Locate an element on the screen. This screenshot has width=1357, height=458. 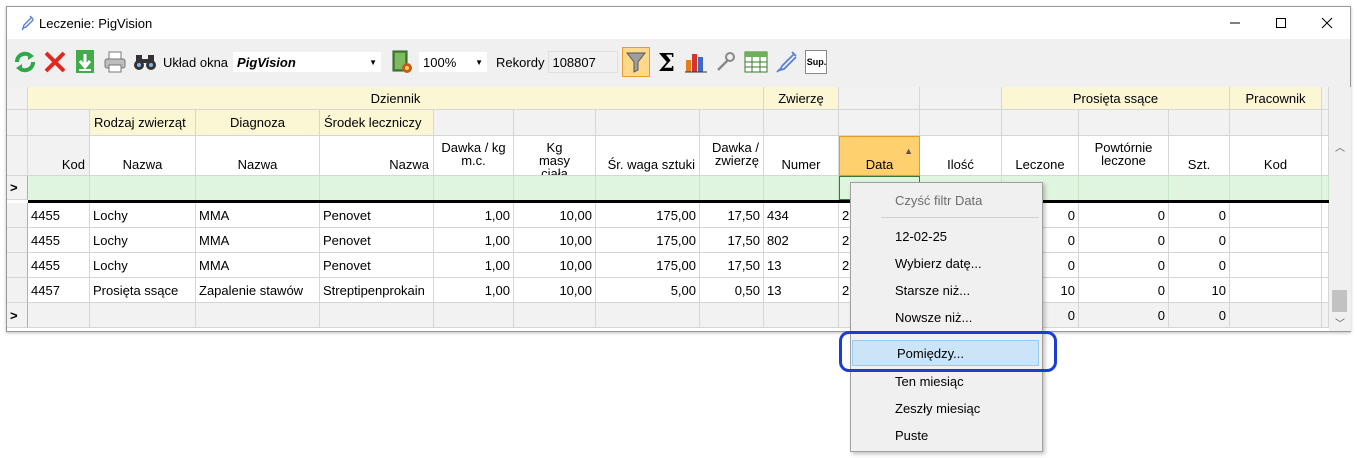
cell-numer: 434 is located at coordinates (801, 215).